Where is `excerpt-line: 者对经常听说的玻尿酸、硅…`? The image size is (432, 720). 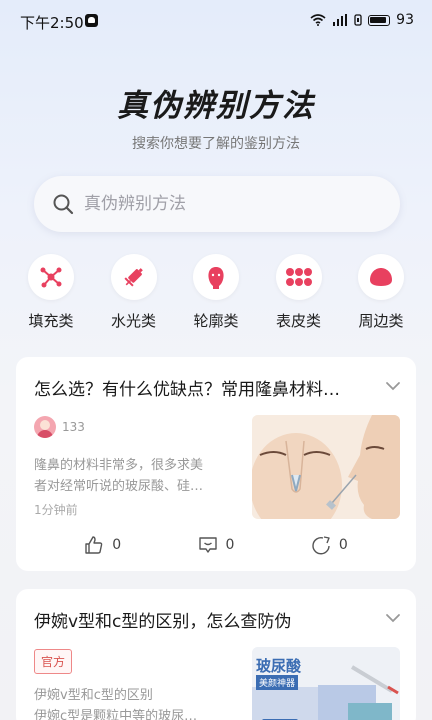
excerpt-line: 者对经常听说的玻尿酸、硅… is located at coordinates (119, 486).